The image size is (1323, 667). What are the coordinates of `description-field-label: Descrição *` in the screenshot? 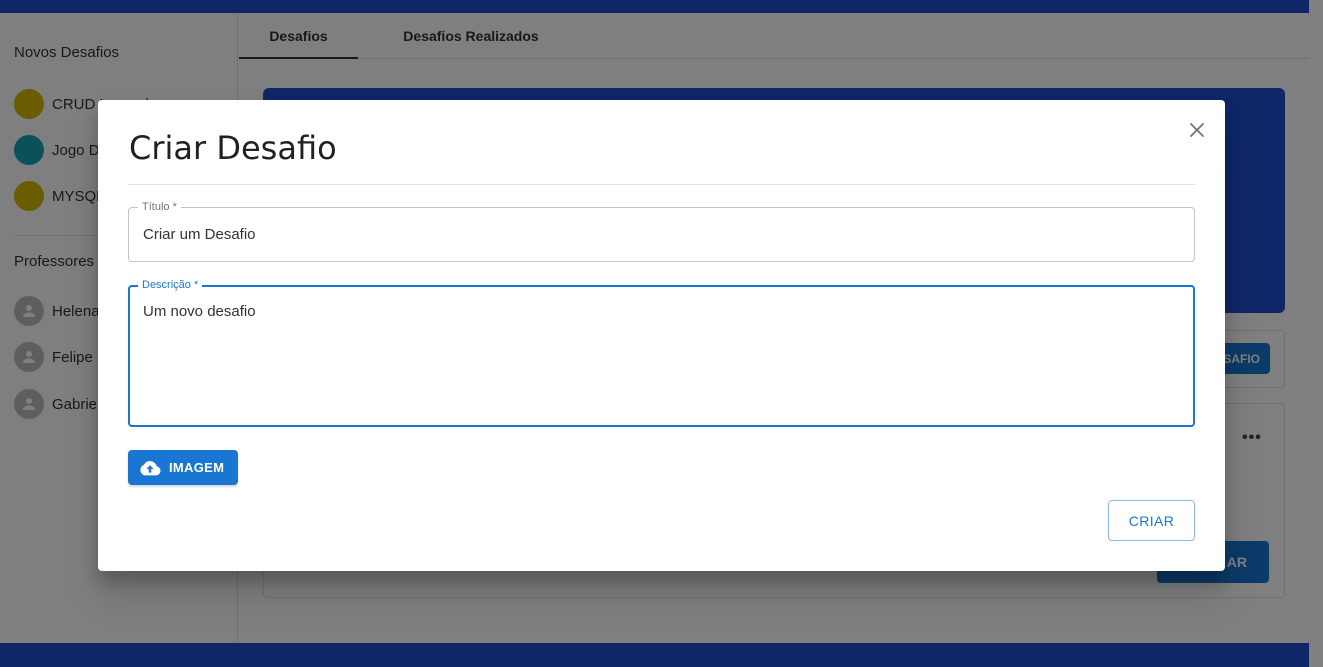 It's located at (170, 285).